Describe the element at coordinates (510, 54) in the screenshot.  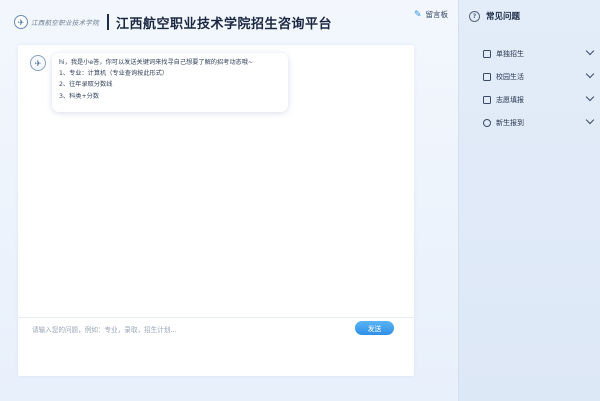
I see `sidebar-item-label: 单独招生` at that location.